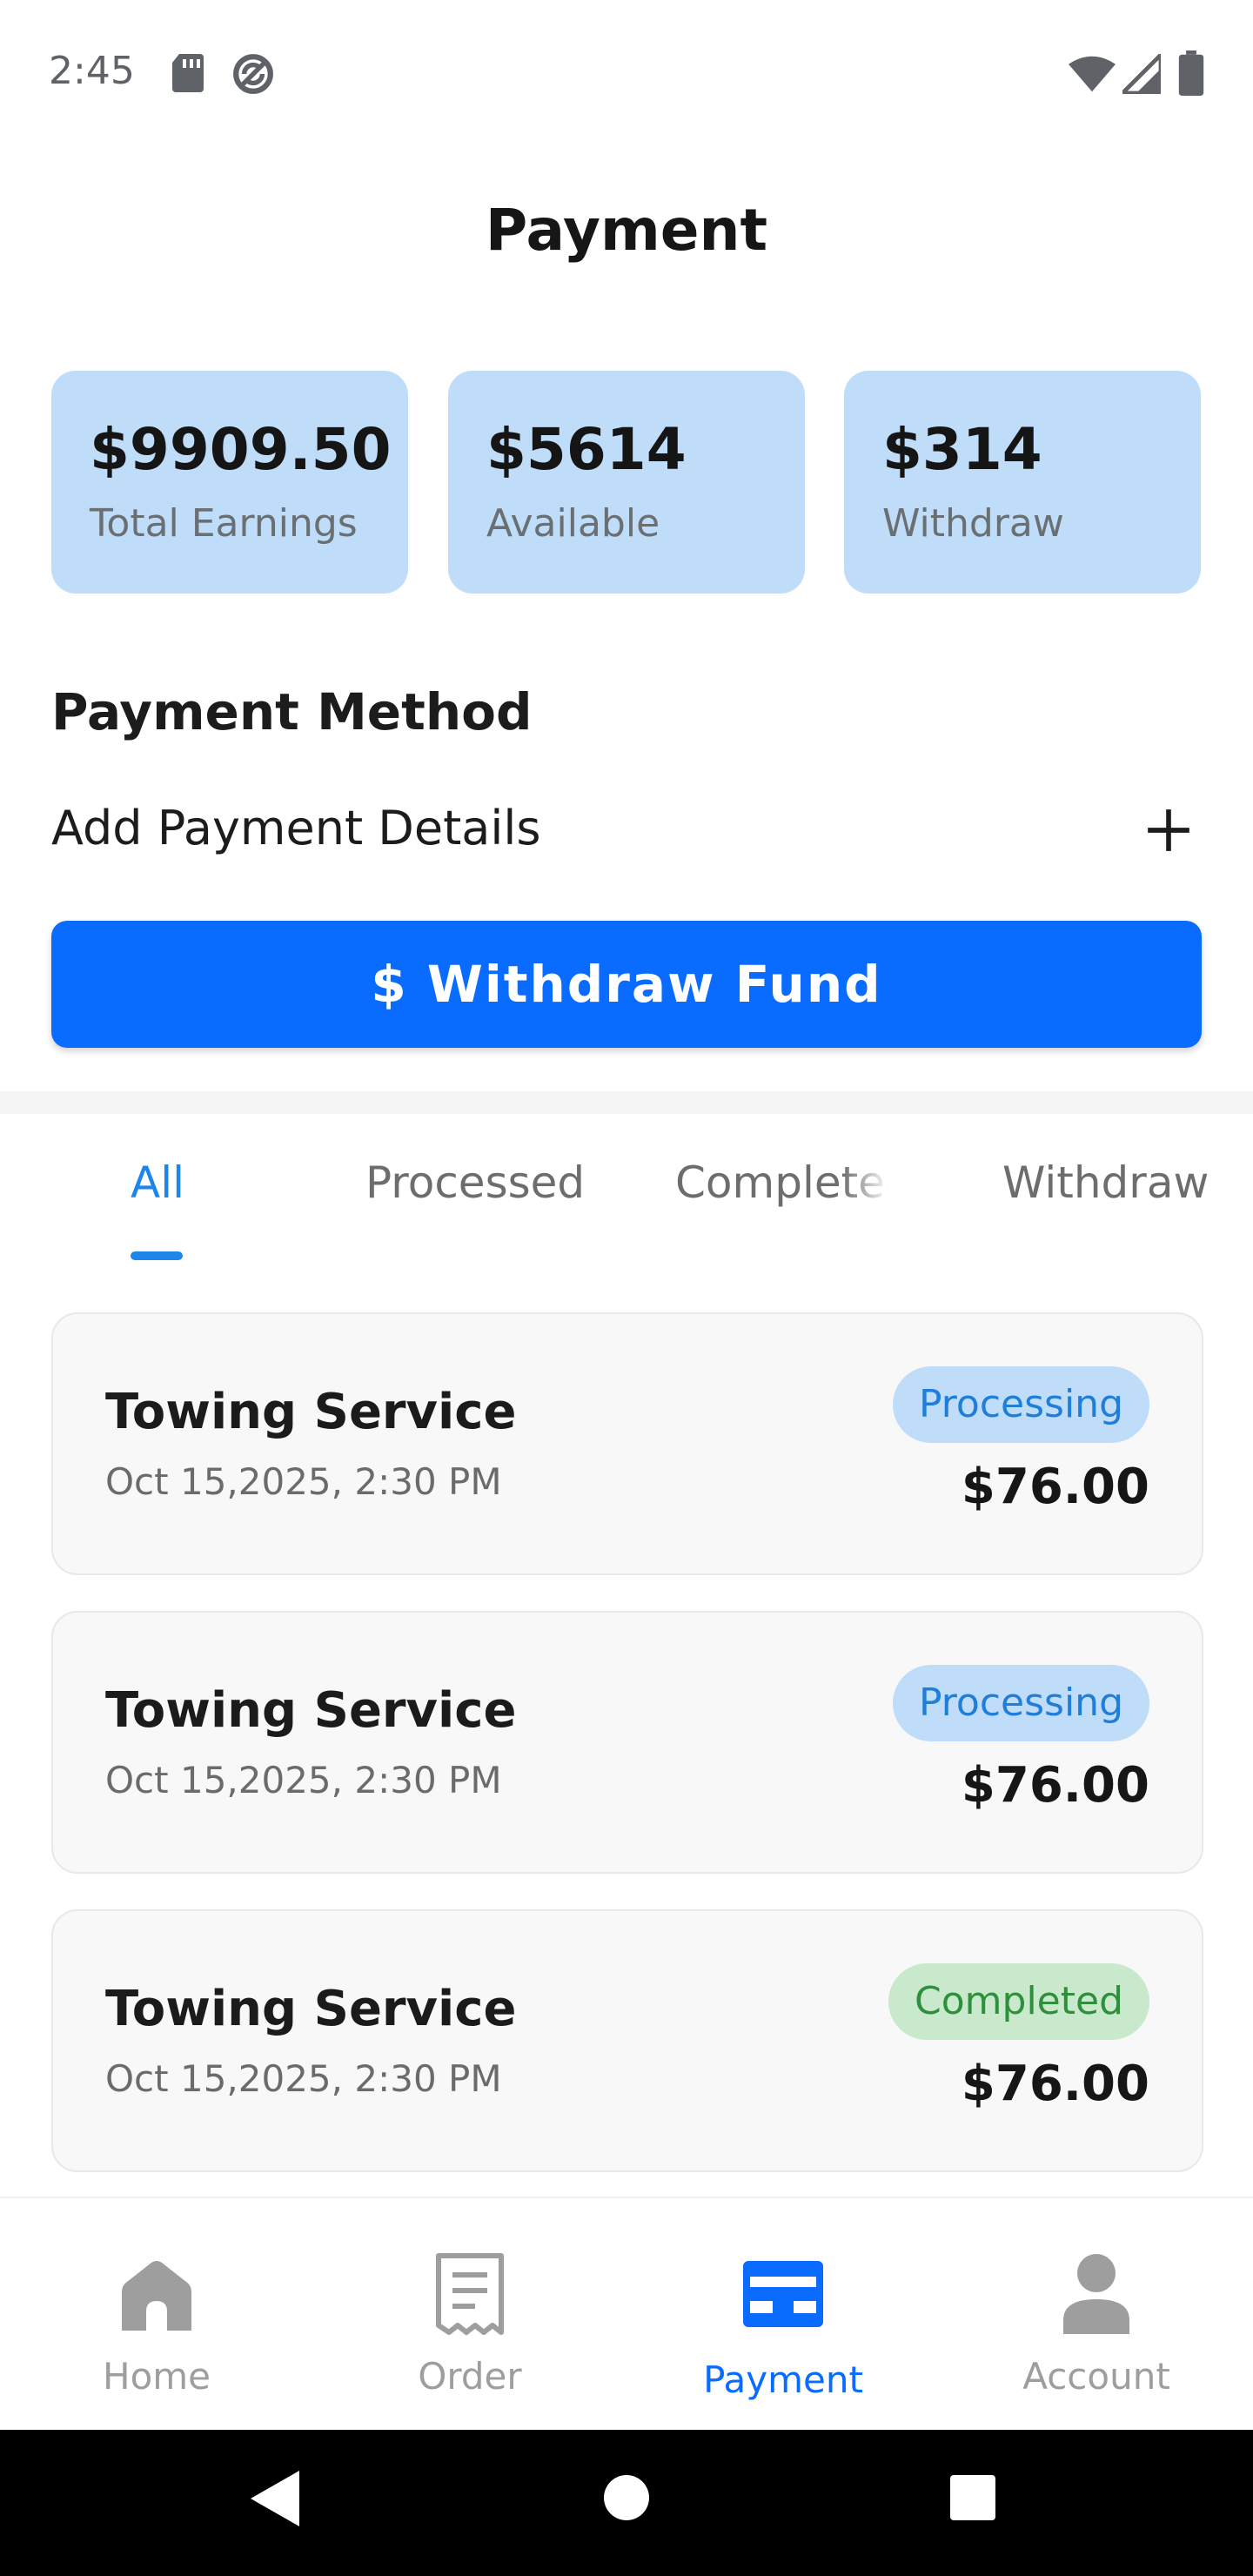  Describe the element at coordinates (782, 1182) in the screenshot. I see `tab-completed: Completed` at that location.